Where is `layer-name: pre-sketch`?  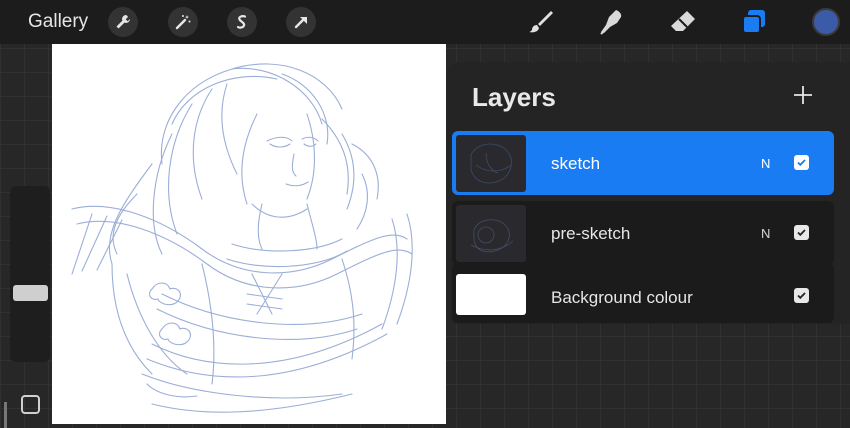 layer-name: pre-sketch is located at coordinates (591, 233).